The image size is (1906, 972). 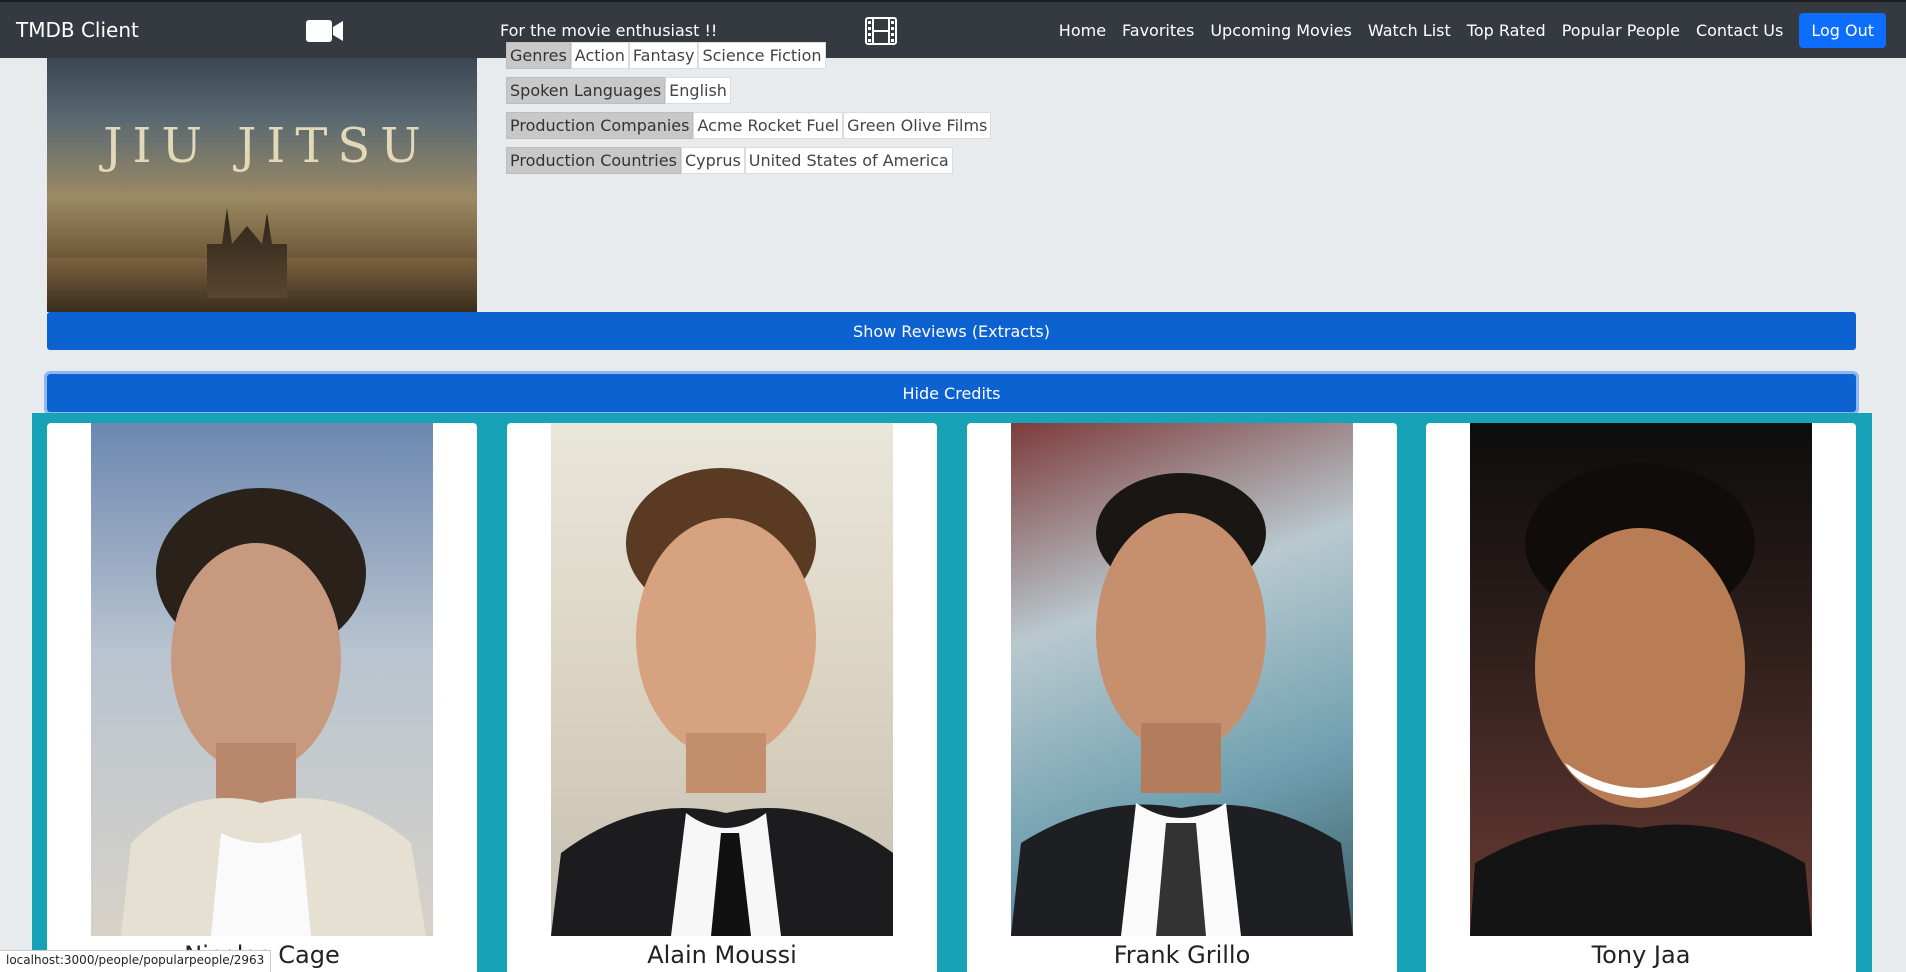 What do you see at coordinates (1409, 30) in the screenshot?
I see `nav-link-watch-list: Watch List` at bounding box center [1409, 30].